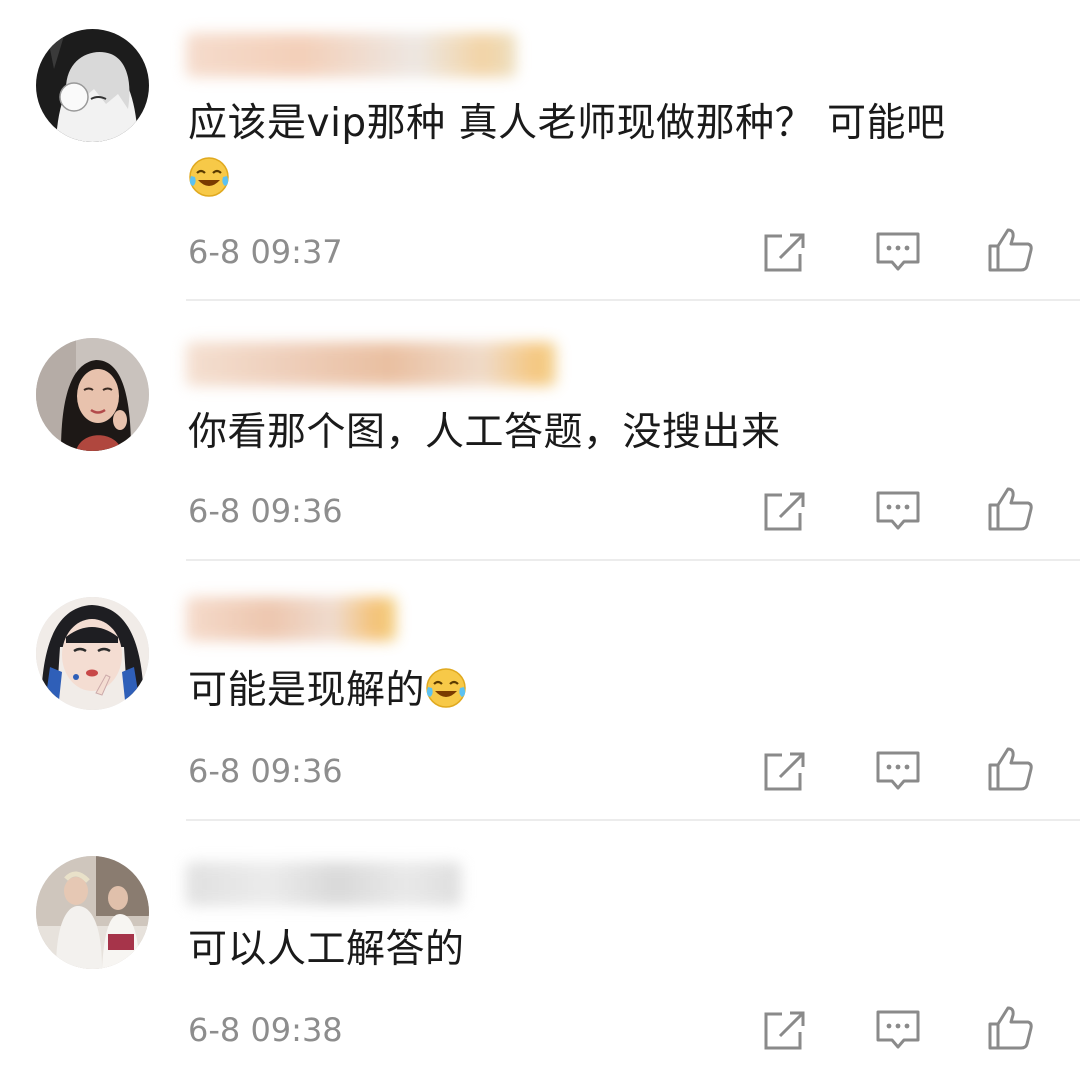  I want to click on avatar-illustrated-girl-icon, so click(92, 653).